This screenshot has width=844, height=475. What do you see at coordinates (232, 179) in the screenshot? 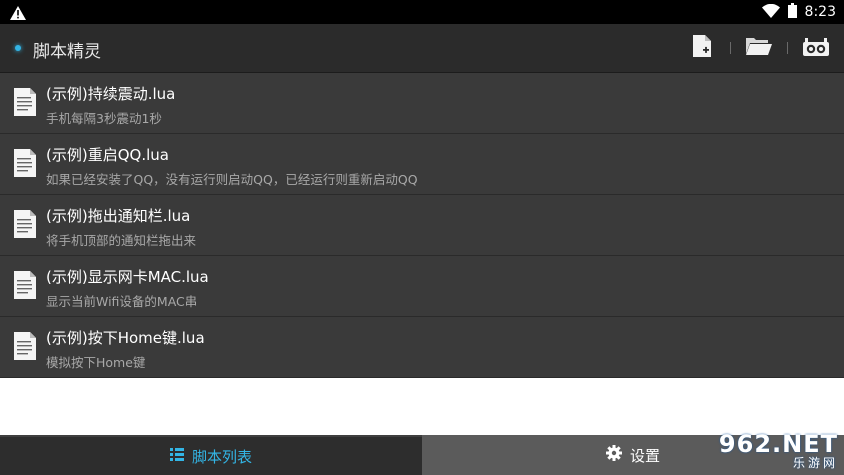
I see `script-description: 如果已经安装了QQ，没有运行则启动QQ，已经运行则重新启动QQ` at bounding box center [232, 179].